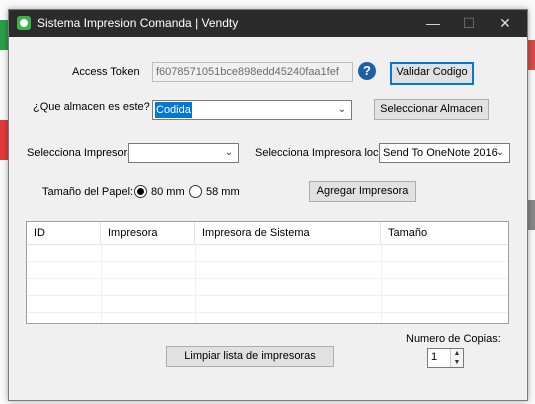  What do you see at coordinates (367, 71) in the screenshot?
I see `help-icon: ?` at bounding box center [367, 71].